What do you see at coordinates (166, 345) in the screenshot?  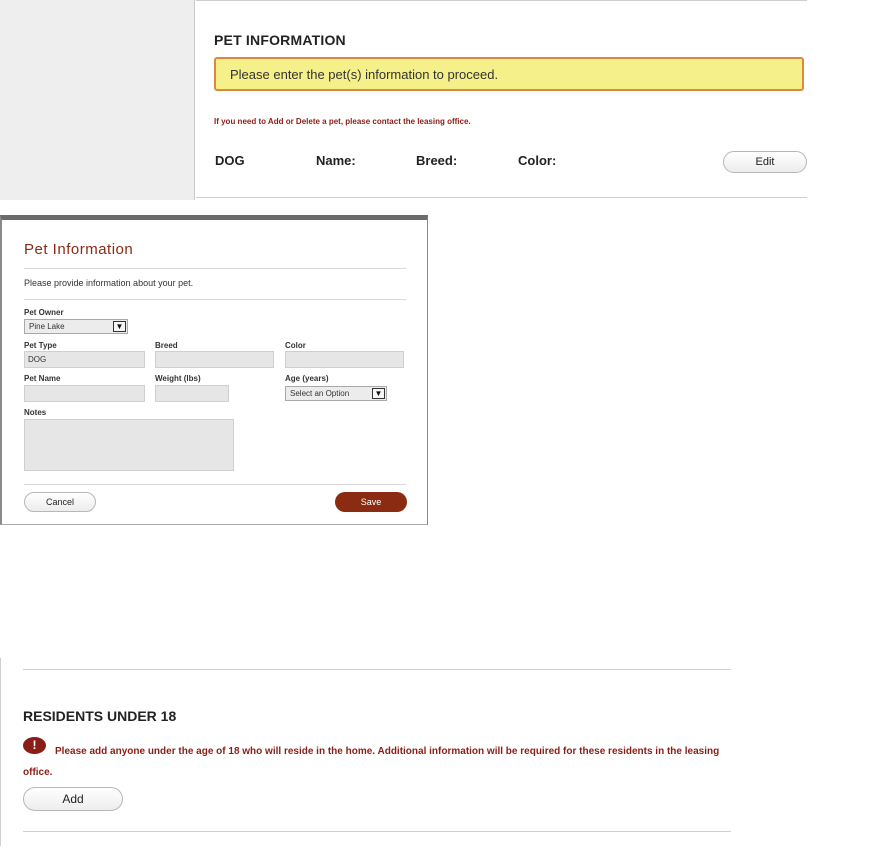 I see `breed-label: Breed` at bounding box center [166, 345].